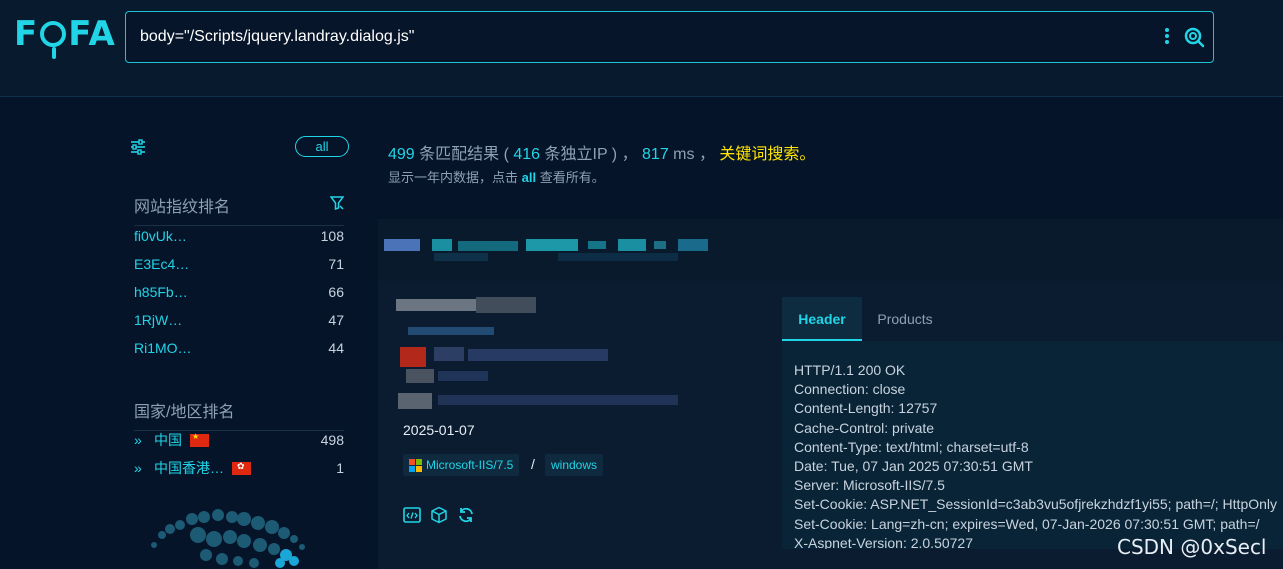  What do you see at coordinates (26, 34) in the screenshot?
I see `logo-letter-f: F` at bounding box center [26, 34].